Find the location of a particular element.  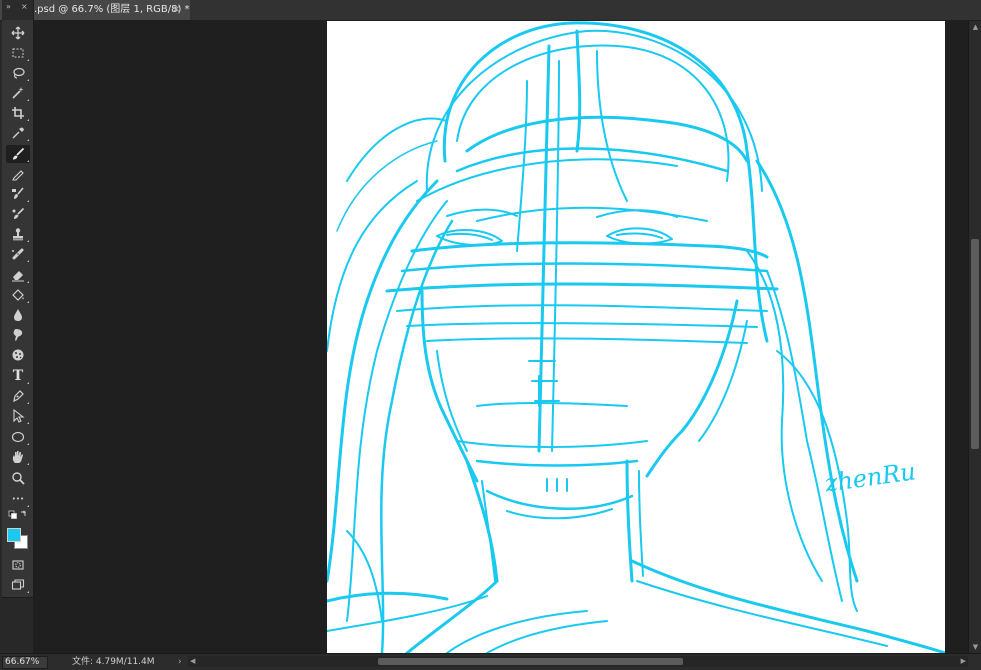

quick-mask-icon is located at coordinates (18, 565).